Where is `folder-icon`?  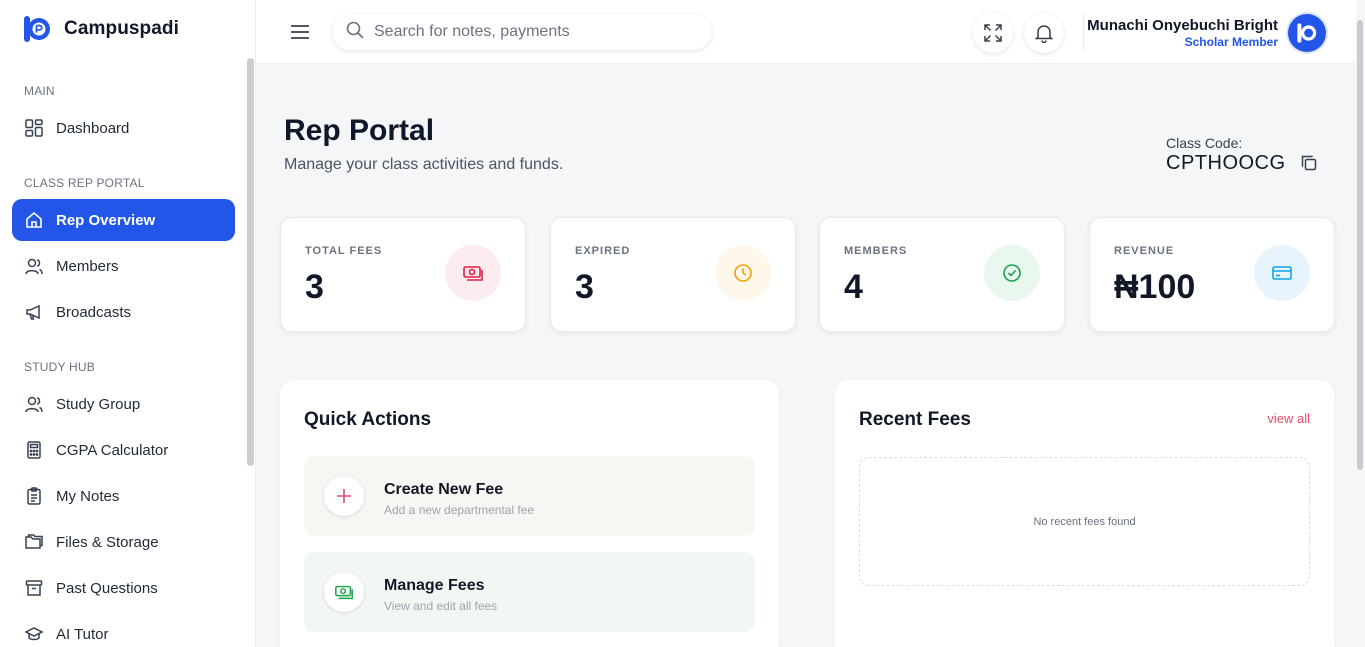
folder-icon is located at coordinates (34, 542).